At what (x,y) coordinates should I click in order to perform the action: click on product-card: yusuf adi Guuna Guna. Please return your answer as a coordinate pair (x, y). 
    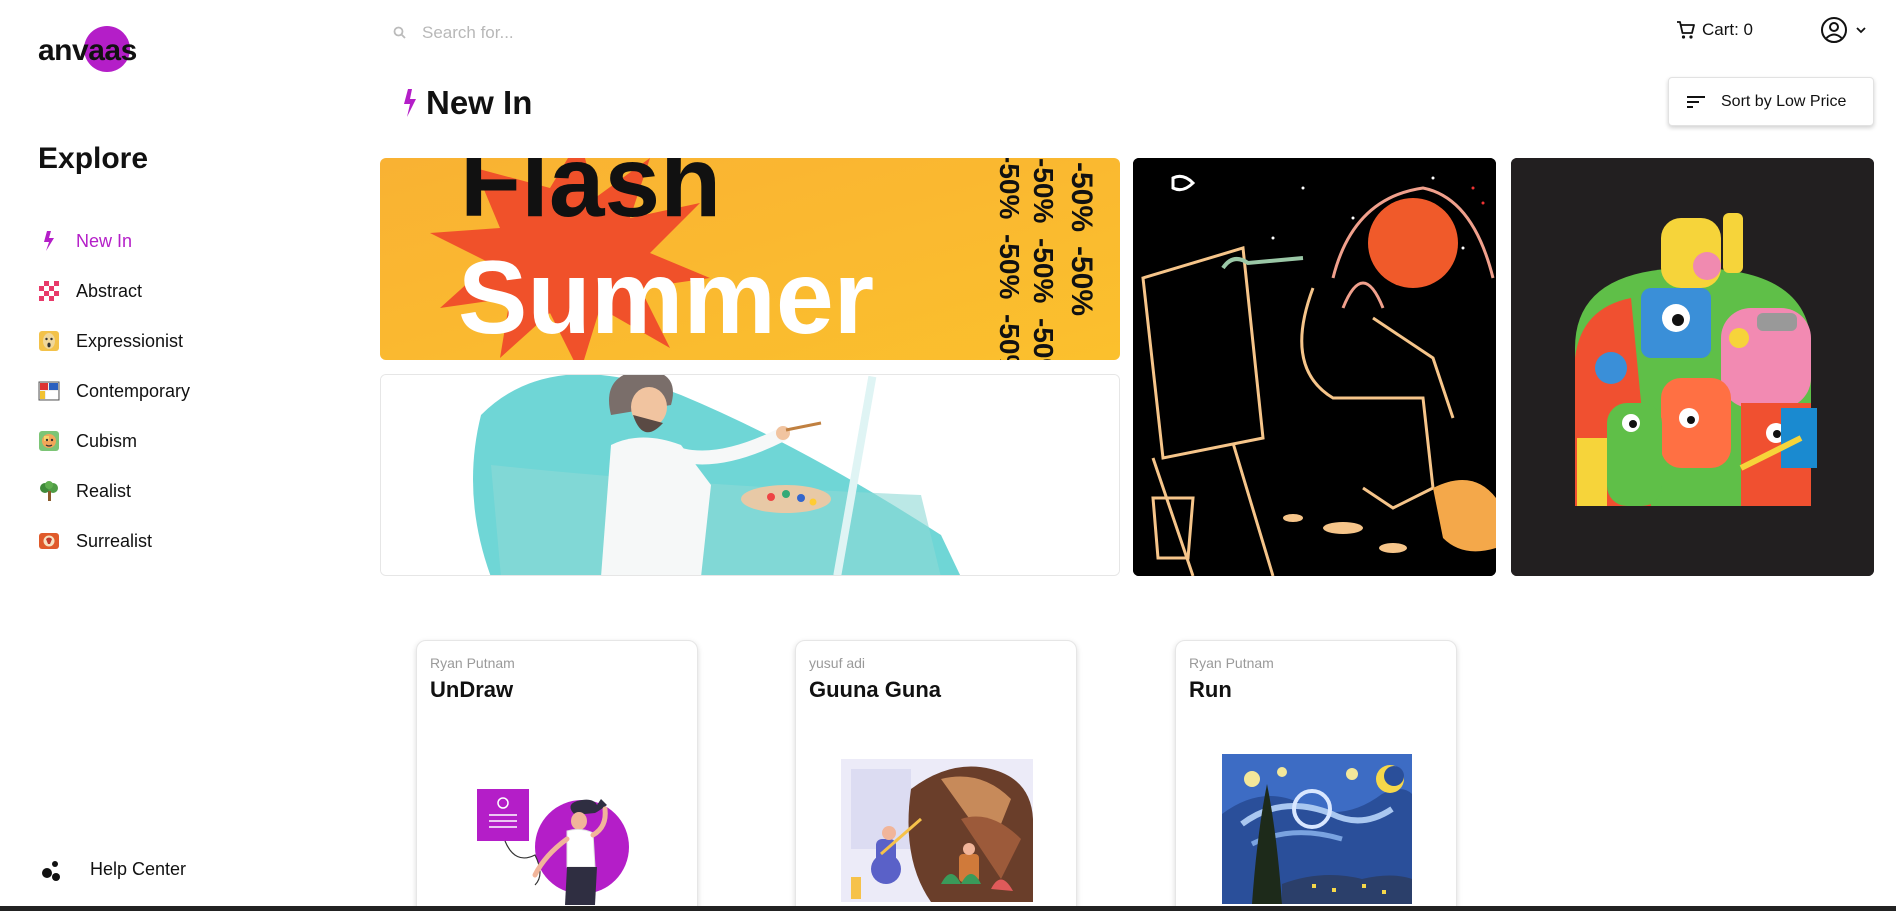
    Looking at the image, I should click on (936, 775).